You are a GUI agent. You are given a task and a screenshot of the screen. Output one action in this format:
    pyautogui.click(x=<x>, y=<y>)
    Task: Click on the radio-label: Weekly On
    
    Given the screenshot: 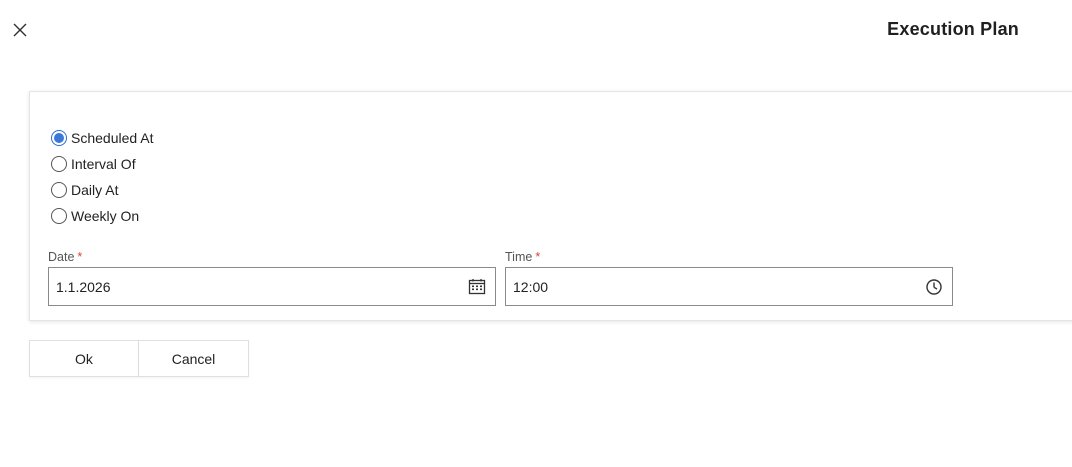 What is the action you would take?
    pyautogui.click(x=105, y=216)
    